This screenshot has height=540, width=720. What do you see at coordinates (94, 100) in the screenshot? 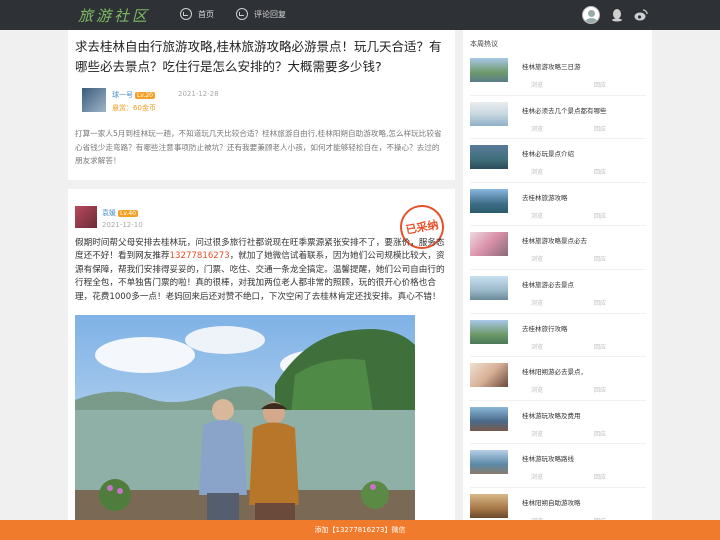
I see `author-avatar` at bounding box center [94, 100].